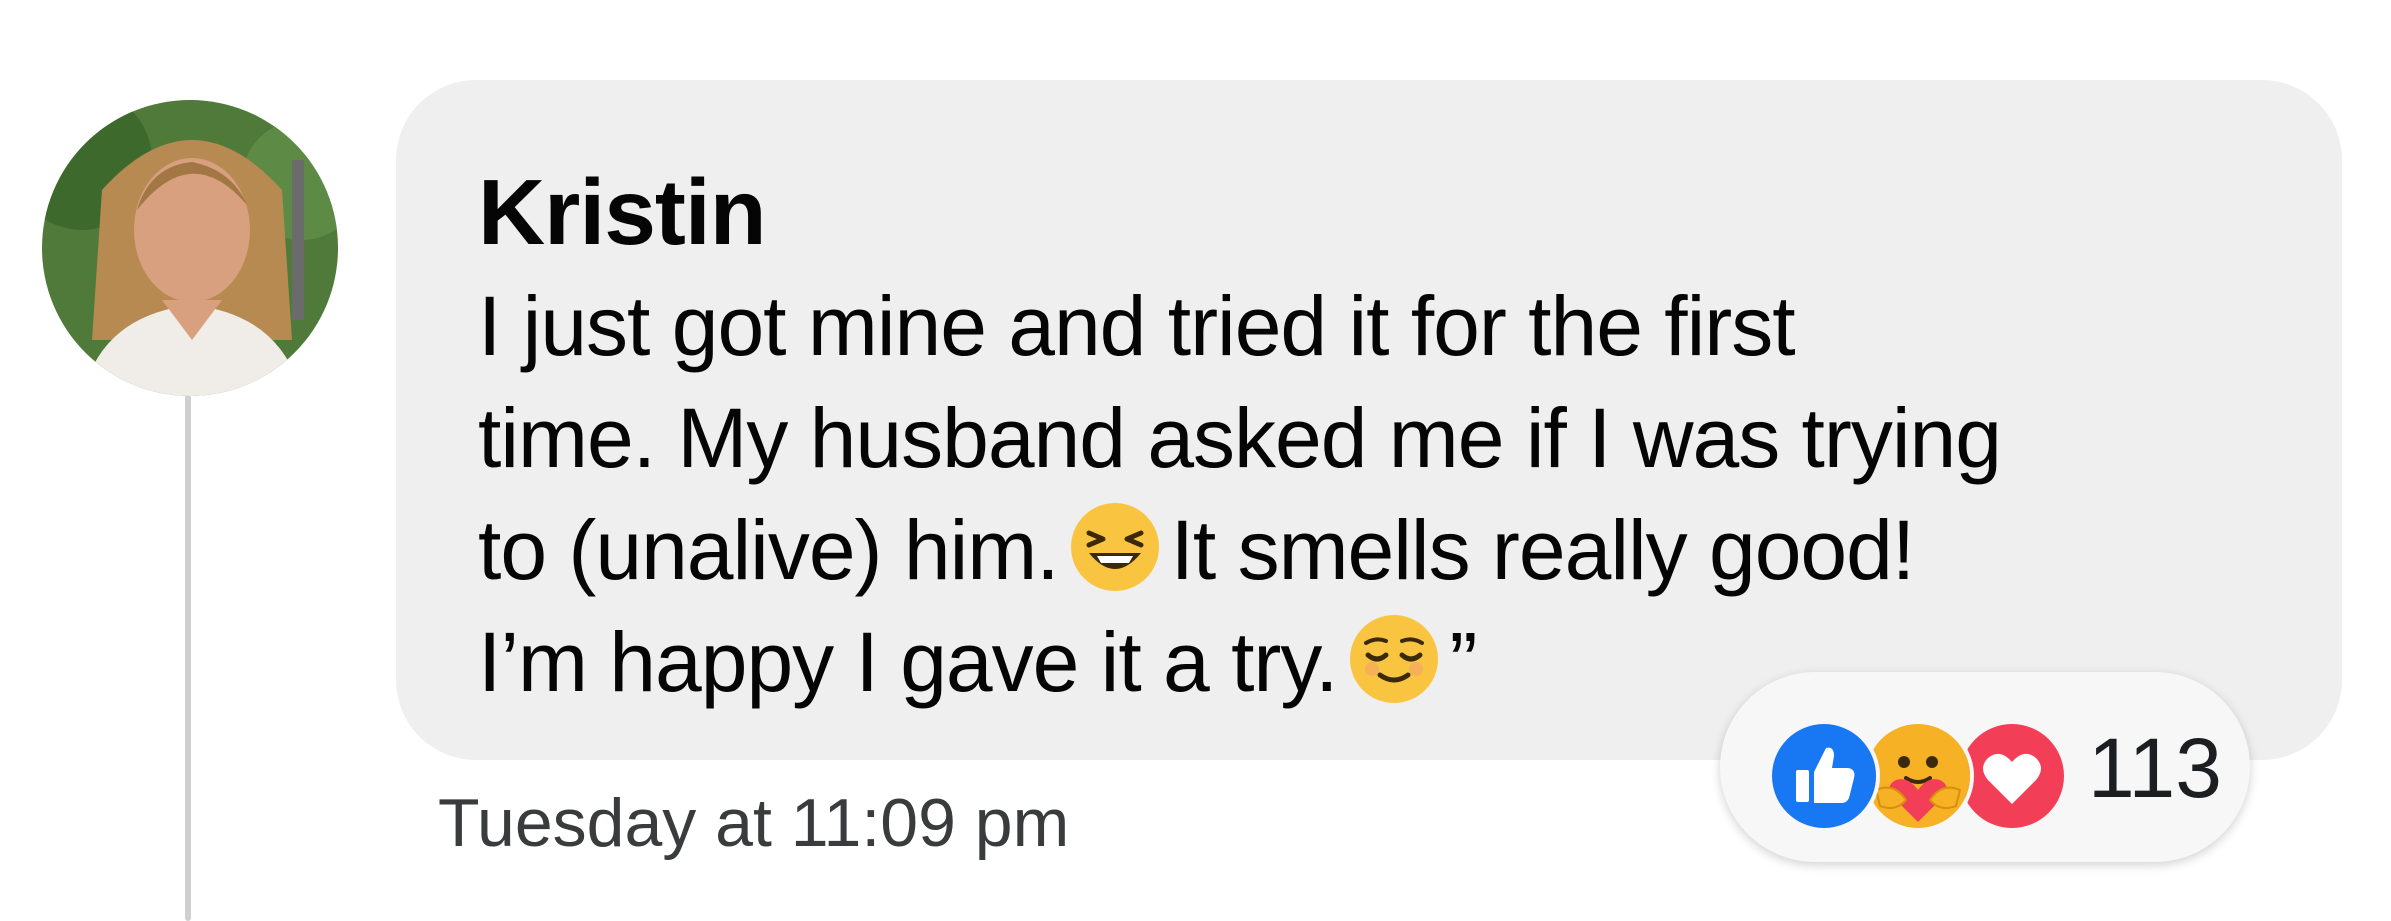 This screenshot has width=2391, height=921. Describe the element at coordinates (188, 658) in the screenshot. I see `thread-line` at that location.